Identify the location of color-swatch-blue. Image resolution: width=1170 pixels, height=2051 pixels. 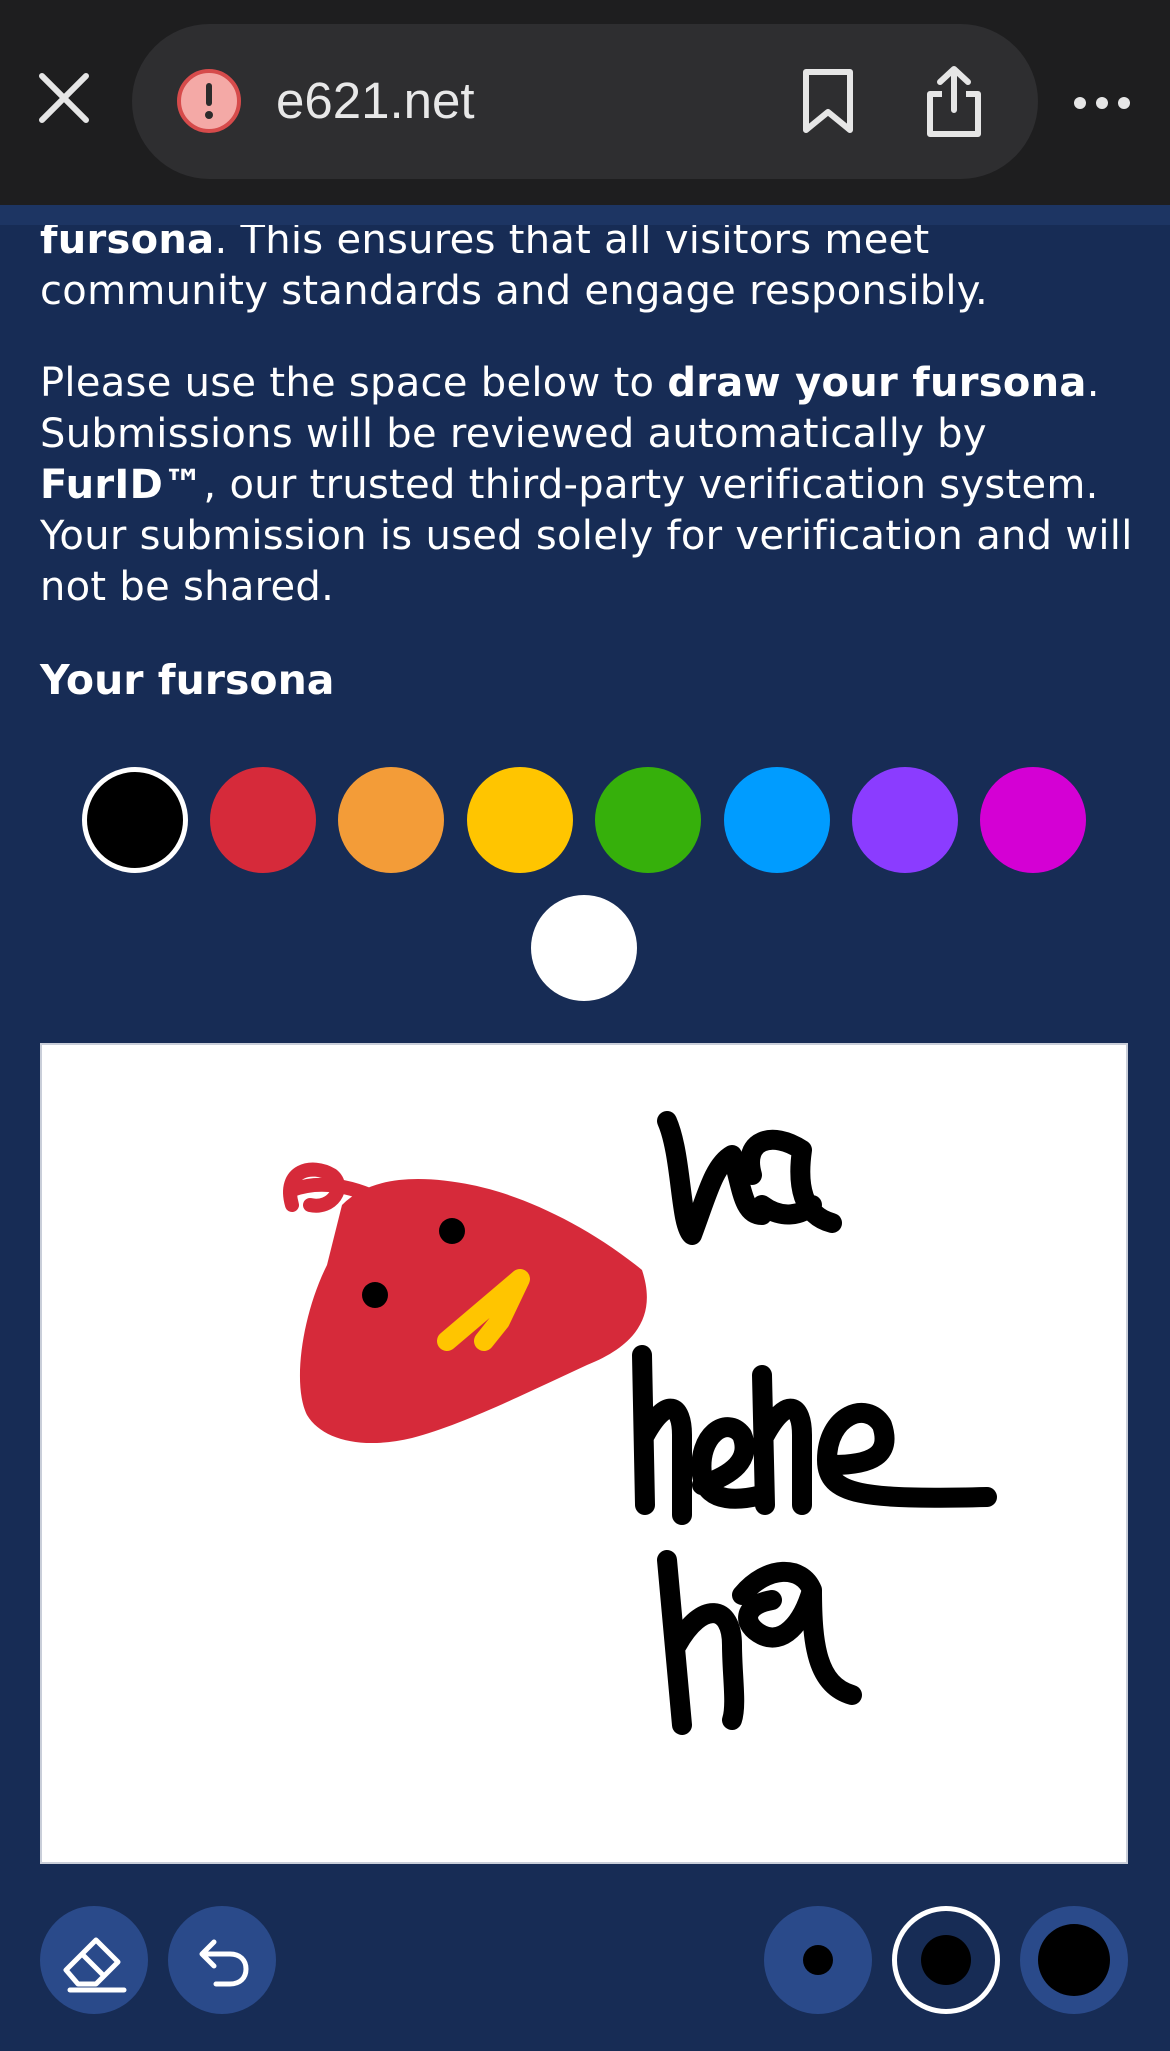
(777, 820).